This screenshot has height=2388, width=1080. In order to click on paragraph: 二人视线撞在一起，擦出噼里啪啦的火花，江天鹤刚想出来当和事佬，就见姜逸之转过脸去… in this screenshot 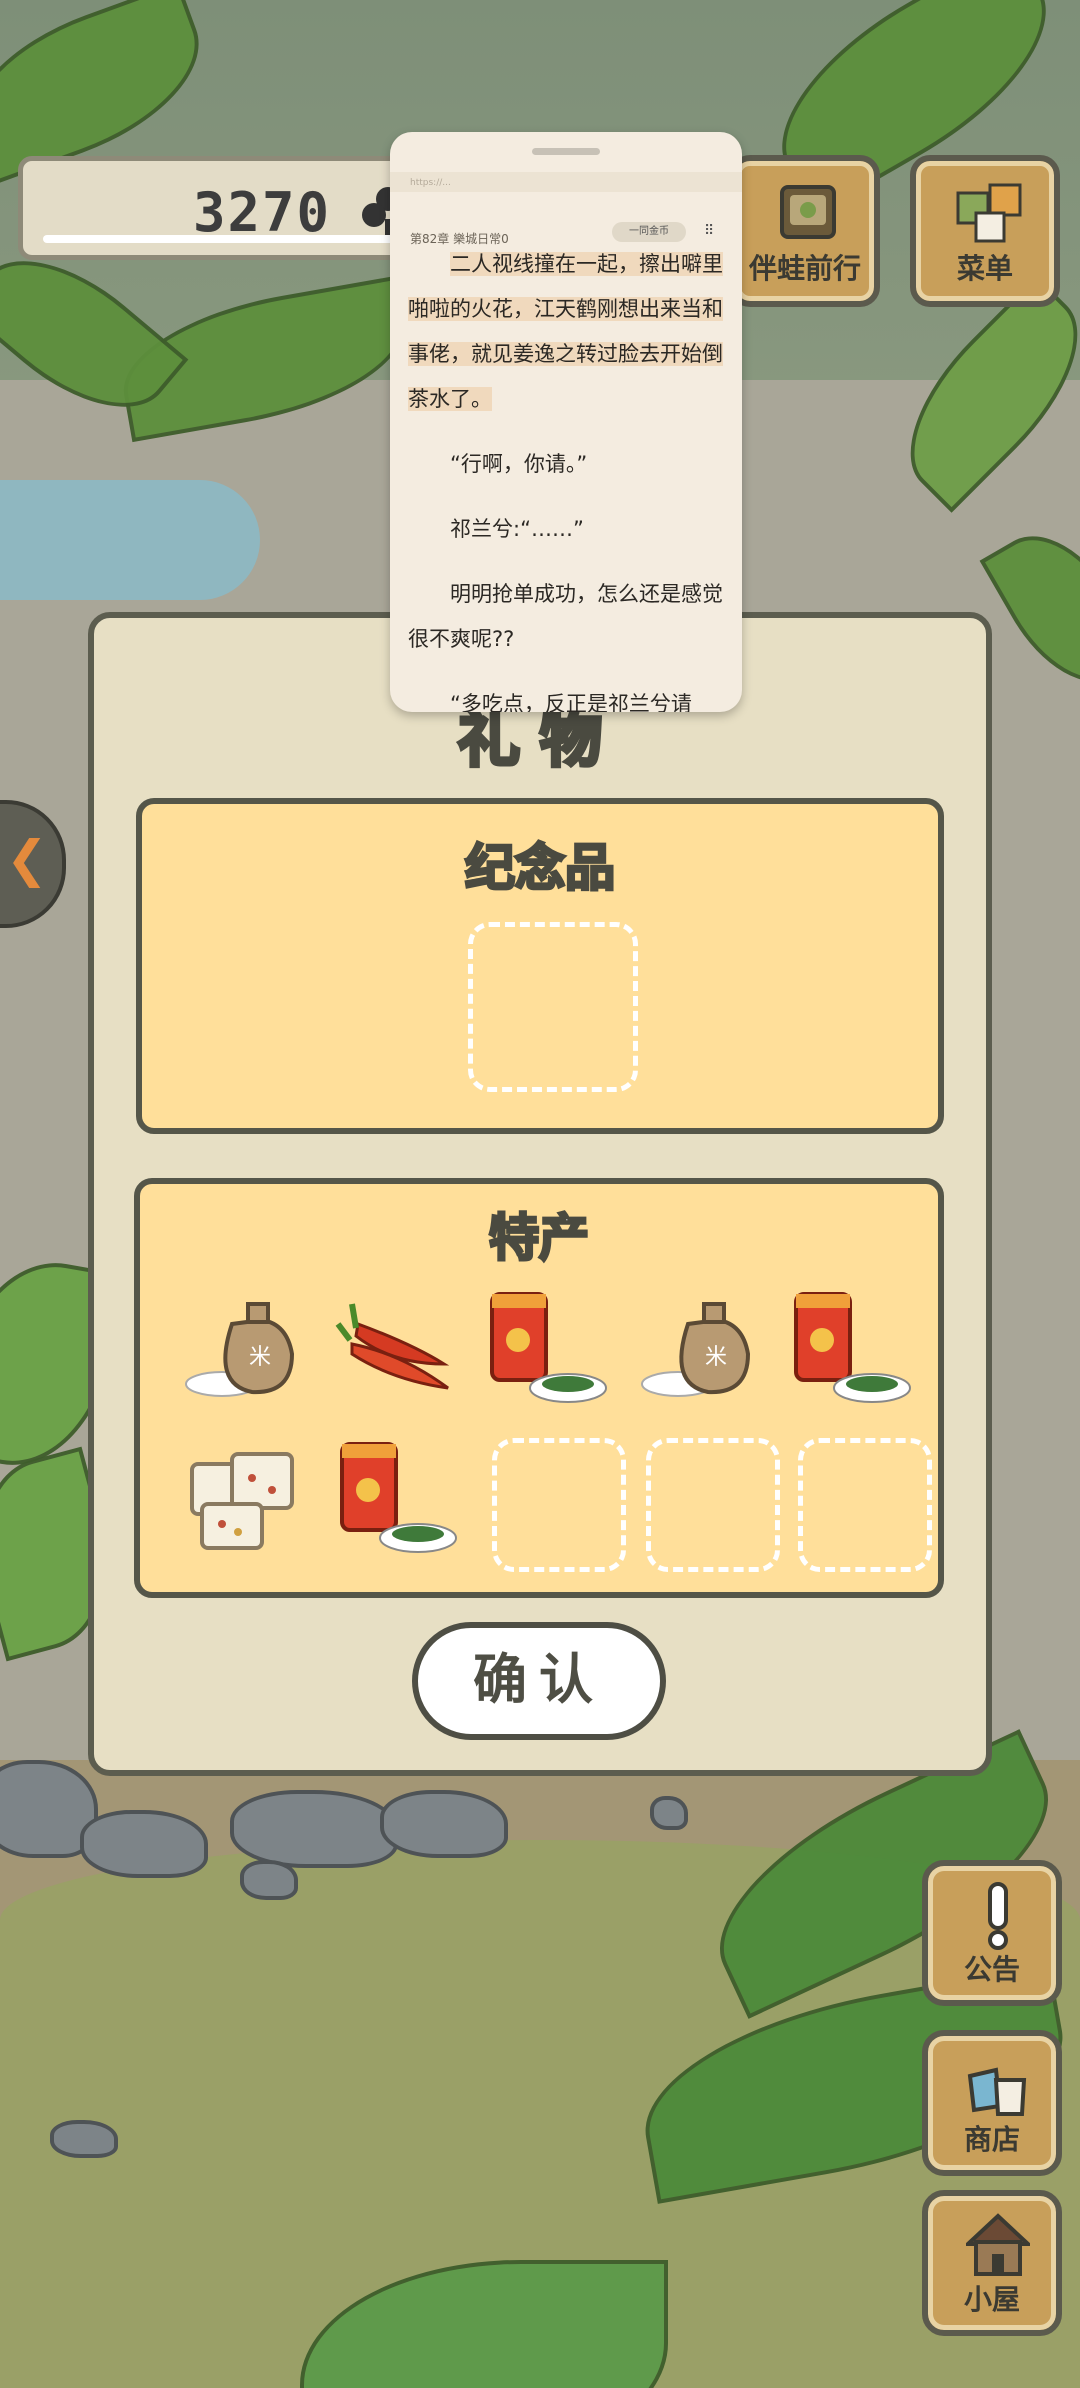, I will do `click(565, 331)`.